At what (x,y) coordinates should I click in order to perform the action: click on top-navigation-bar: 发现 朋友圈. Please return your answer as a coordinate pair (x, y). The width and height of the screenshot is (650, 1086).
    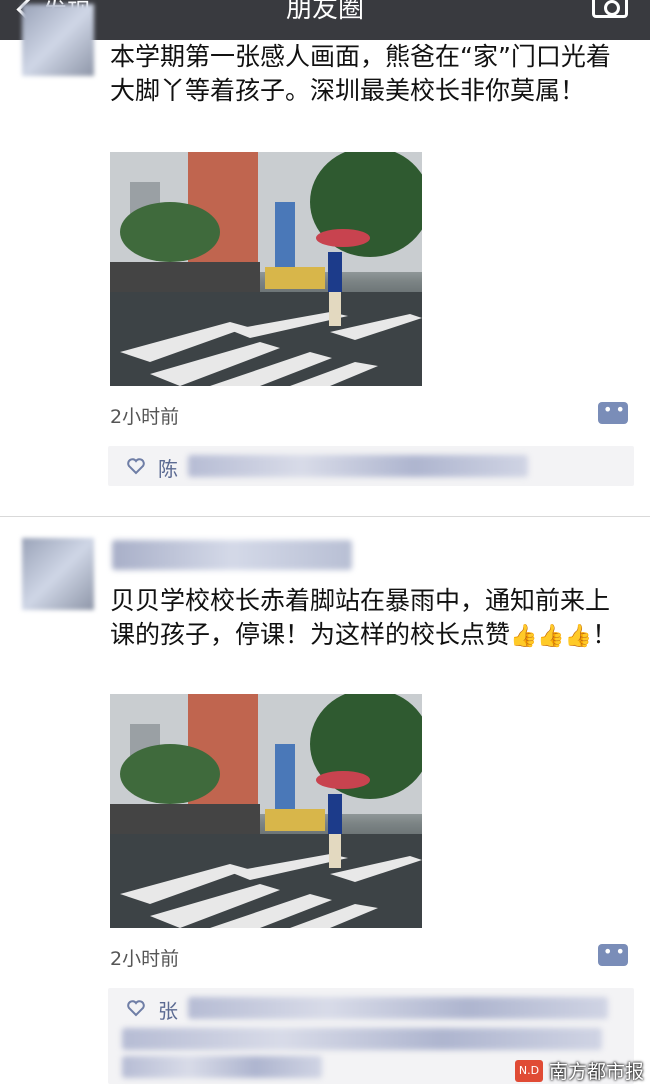
    Looking at the image, I should click on (325, 20).